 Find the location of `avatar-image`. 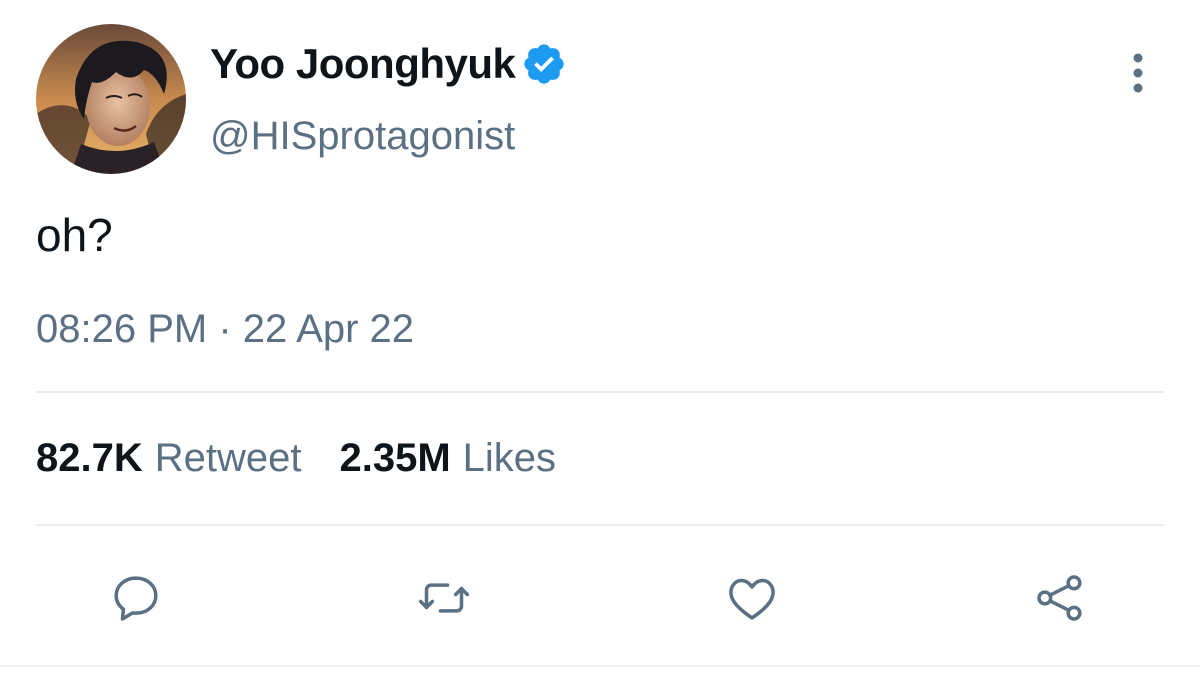

avatar-image is located at coordinates (111, 99).